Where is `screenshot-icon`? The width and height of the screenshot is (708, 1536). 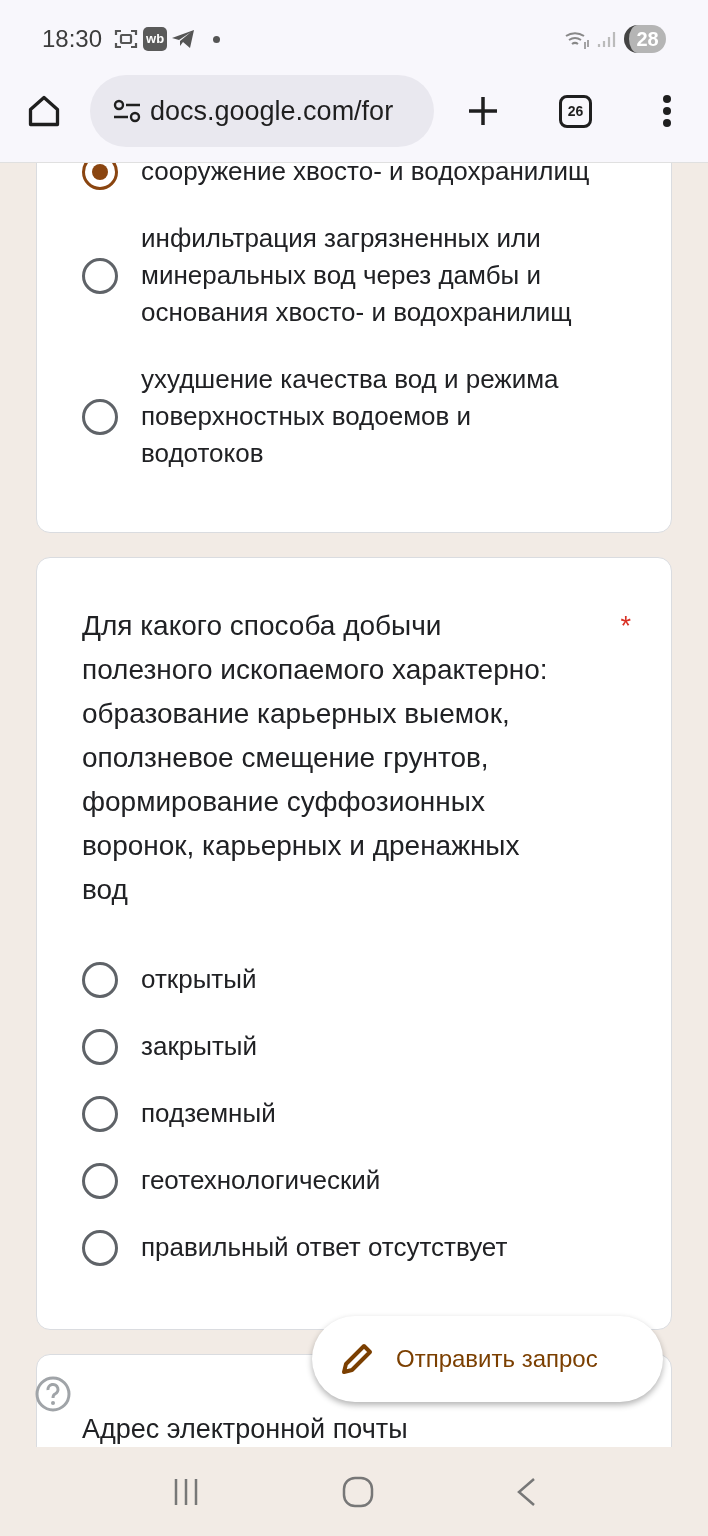 screenshot-icon is located at coordinates (126, 39).